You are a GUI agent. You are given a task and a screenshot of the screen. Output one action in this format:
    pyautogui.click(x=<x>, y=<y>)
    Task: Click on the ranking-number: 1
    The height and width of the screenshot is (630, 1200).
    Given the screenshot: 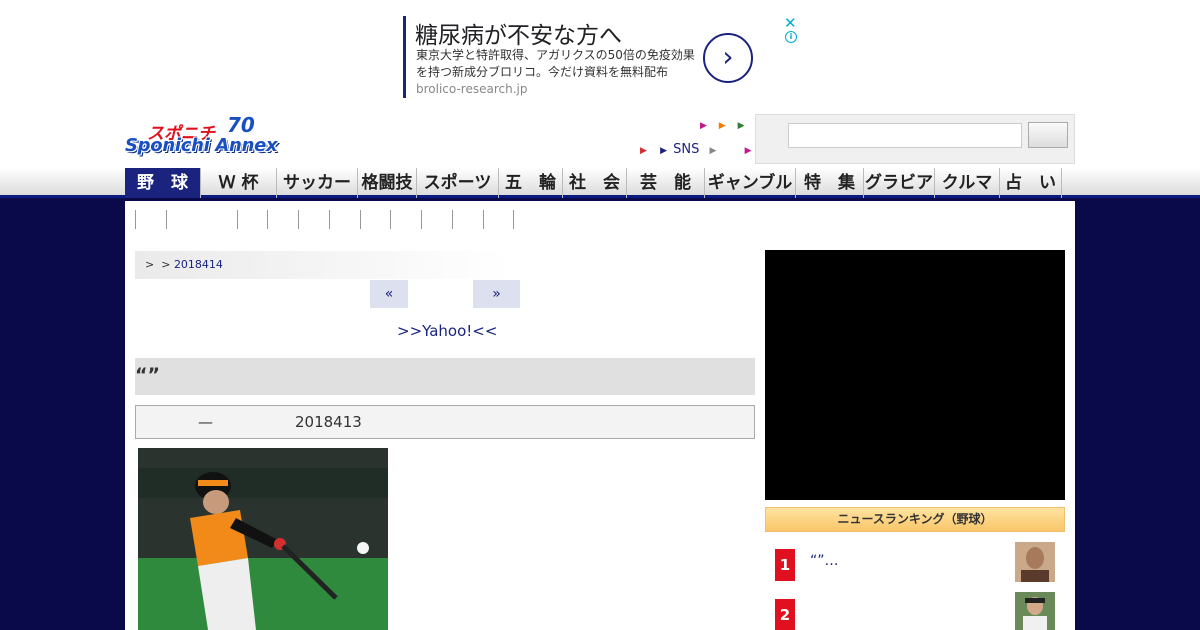 What is the action you would take?
    pyautogui.click(x=785, y=565)
    